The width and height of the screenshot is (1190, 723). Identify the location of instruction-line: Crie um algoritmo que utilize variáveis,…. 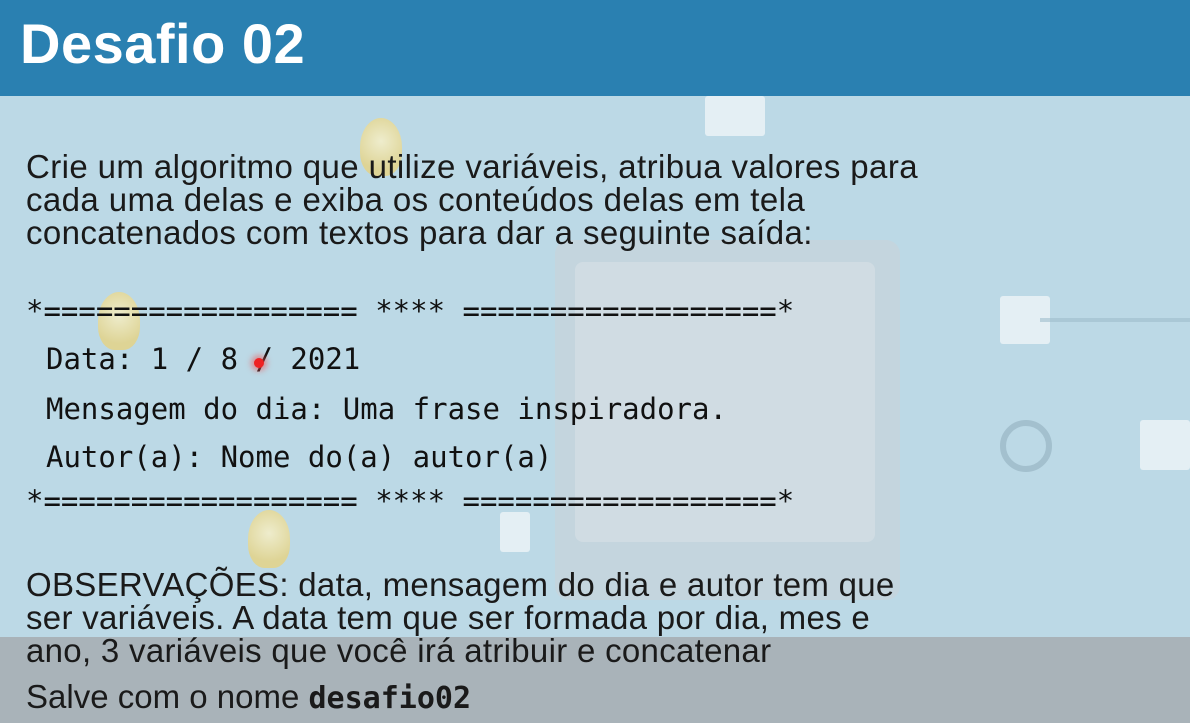
(472, 166).